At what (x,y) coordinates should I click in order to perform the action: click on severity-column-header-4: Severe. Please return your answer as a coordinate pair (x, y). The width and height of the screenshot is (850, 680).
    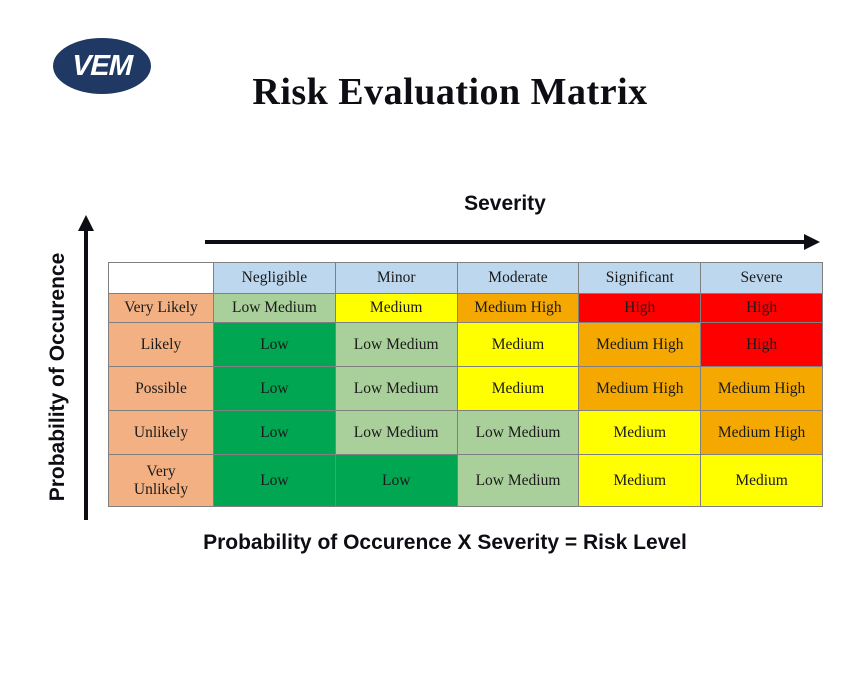
    Looking at the image, I should click on (761, 278).